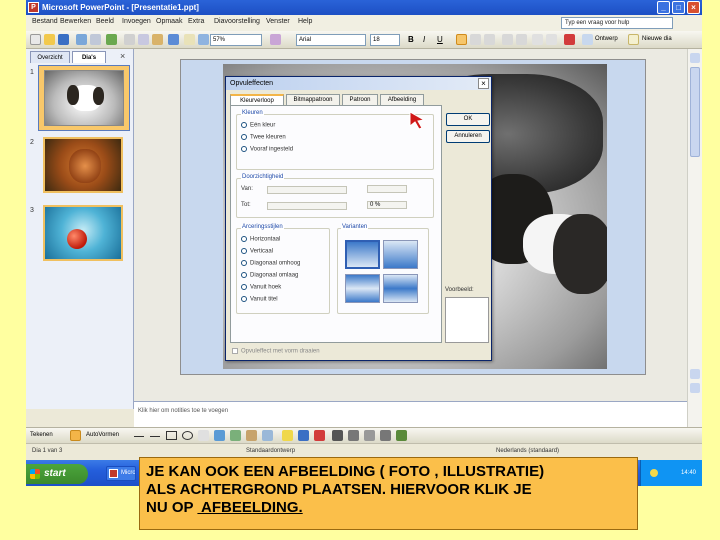 Image resolution: width=720 pixels, height=540 pixels. What do you see at coordinates (307, 206) in the screenshot?
I see `transparency-to-slider` at bounding box center [307, 206].